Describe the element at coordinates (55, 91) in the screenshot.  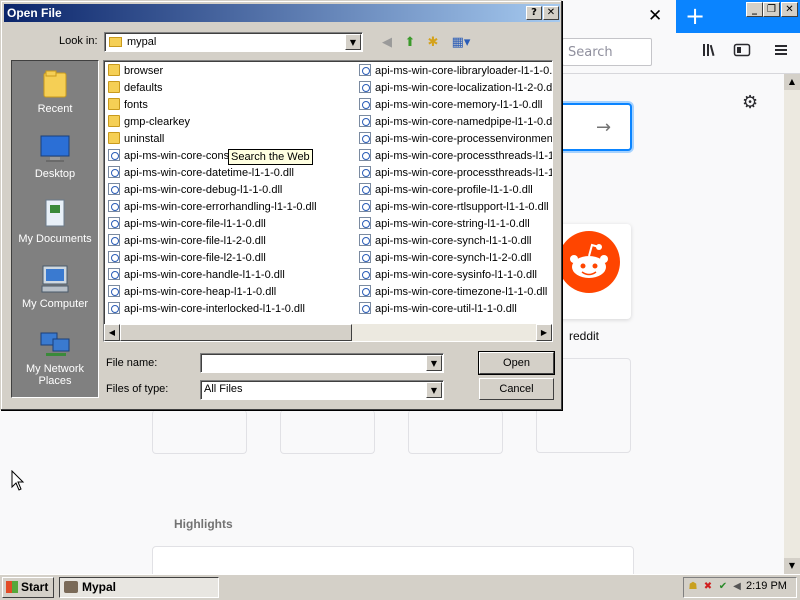
I see `place-recent: Recent` at that location.